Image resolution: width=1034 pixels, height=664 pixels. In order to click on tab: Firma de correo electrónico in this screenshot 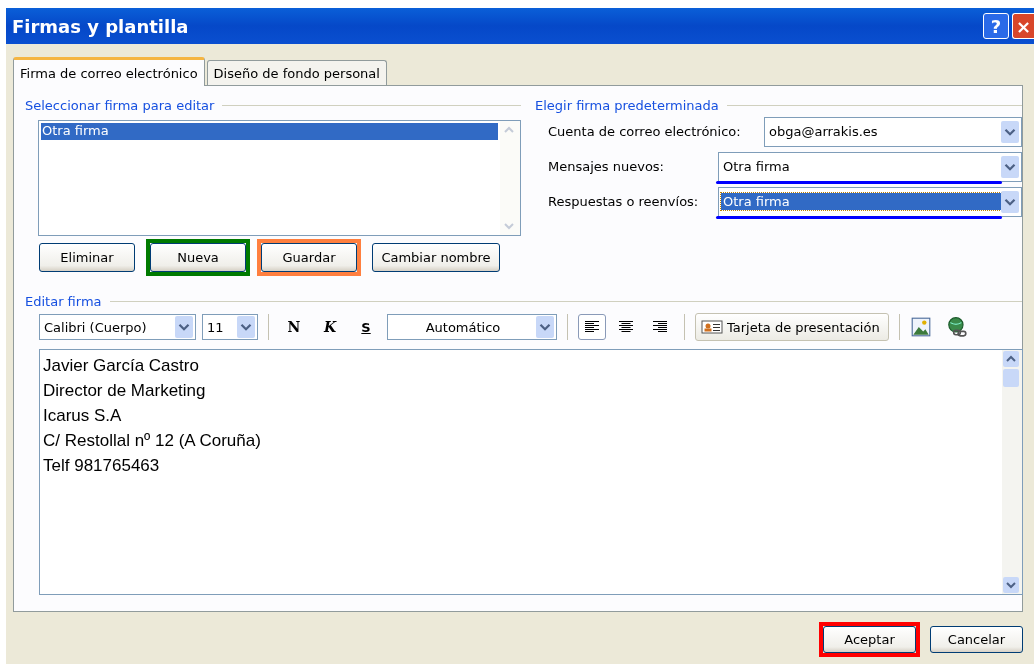, I will do `click(109, 71)`.